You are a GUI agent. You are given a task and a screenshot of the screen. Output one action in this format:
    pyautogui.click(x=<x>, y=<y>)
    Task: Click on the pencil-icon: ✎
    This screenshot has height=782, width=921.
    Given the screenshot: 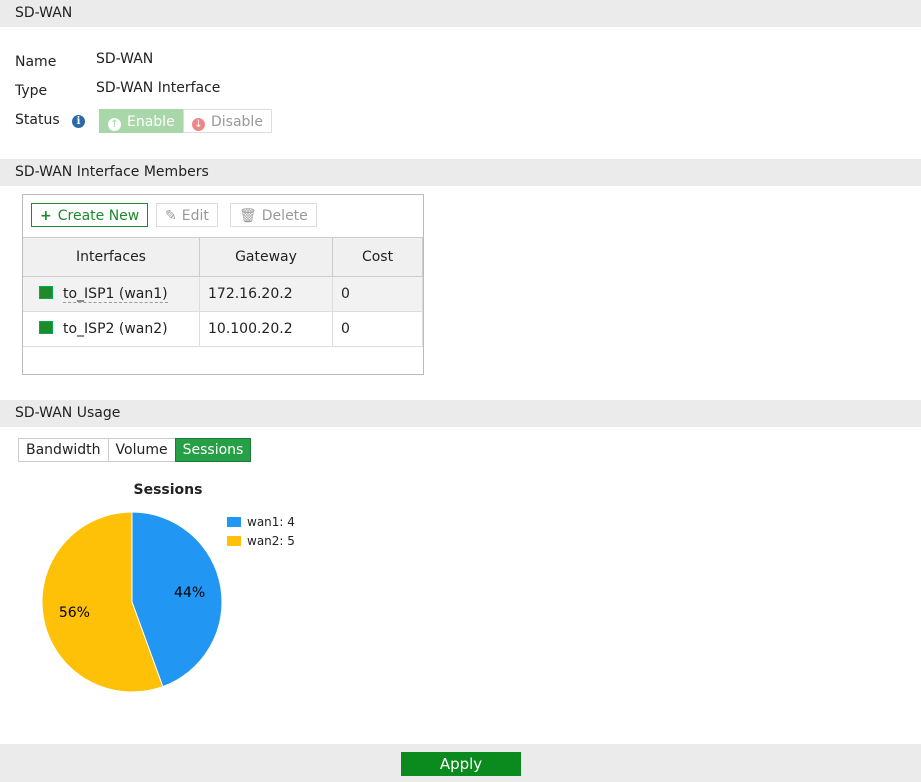 What is the action you would take?
    pyautogui.click(x=171, y=216)
    